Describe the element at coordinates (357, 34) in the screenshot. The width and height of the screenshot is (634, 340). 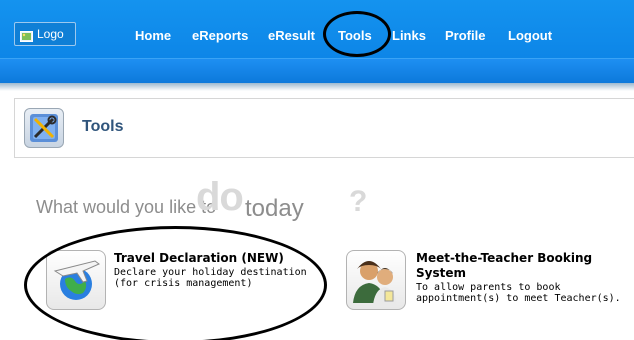
I see `annotation-circle-tools` at that location.